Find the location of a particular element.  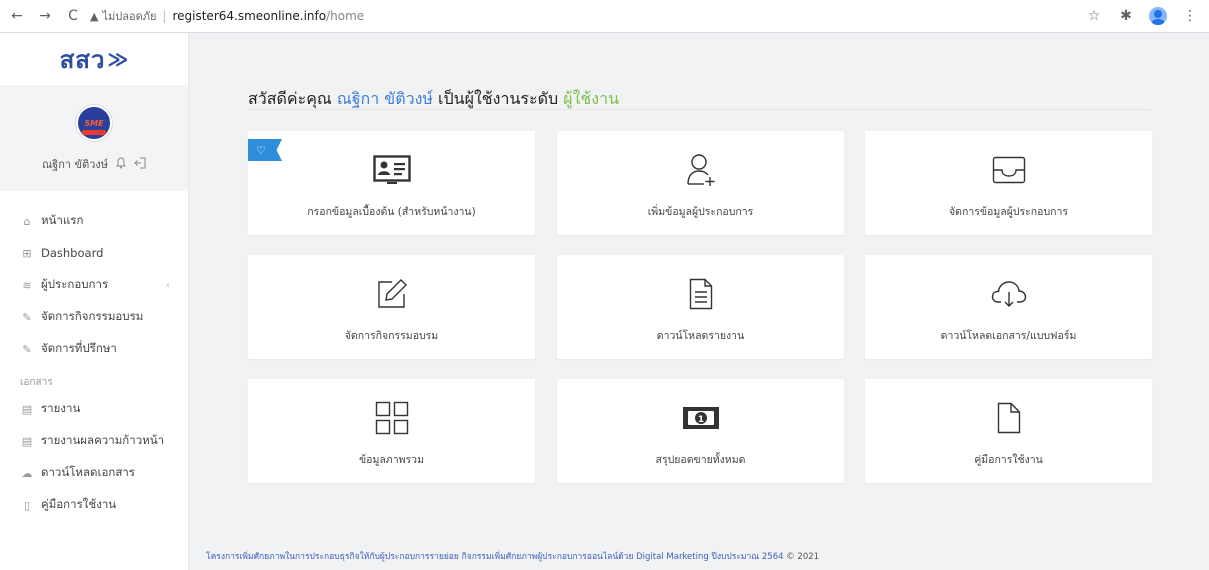

card-label: จัดการข้อมูลผู้ประกอบการ is located at coordinates (1008, 212).